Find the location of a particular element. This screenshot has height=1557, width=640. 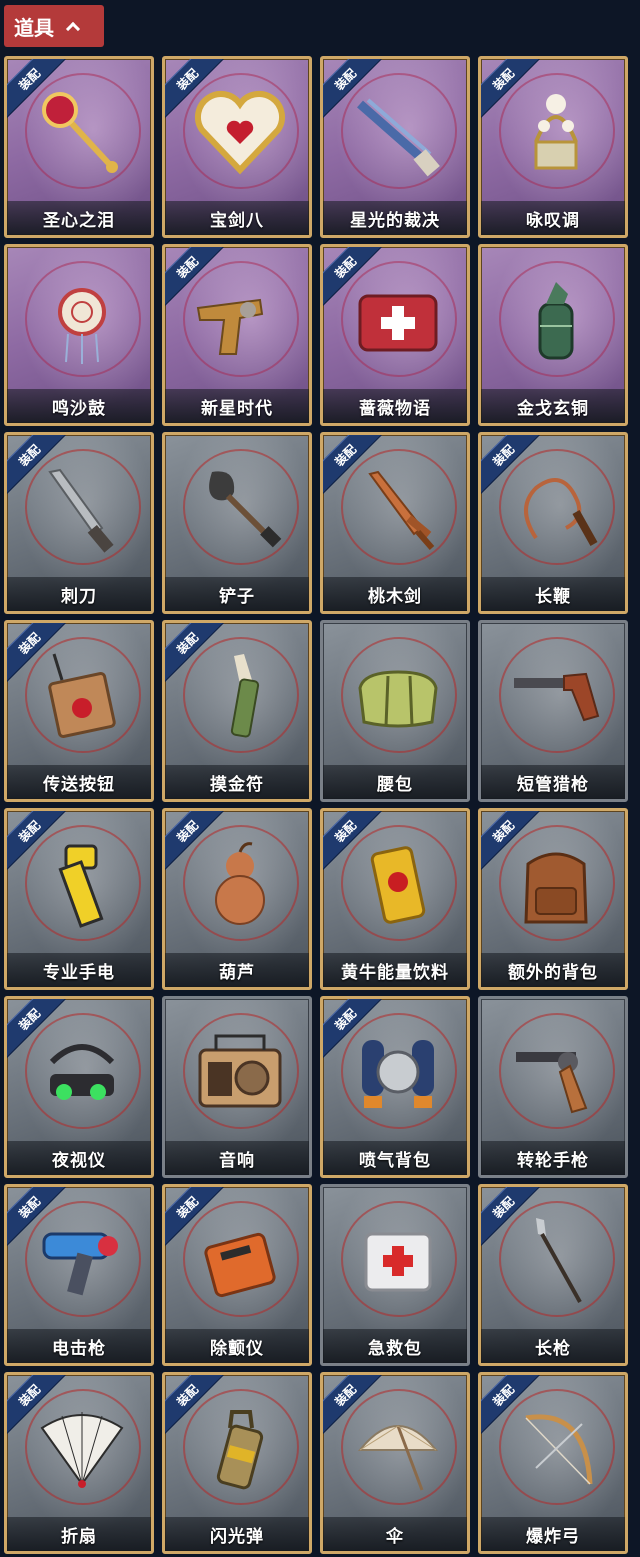

item-card: 装配伞 is located at coordinates (395, 1463).